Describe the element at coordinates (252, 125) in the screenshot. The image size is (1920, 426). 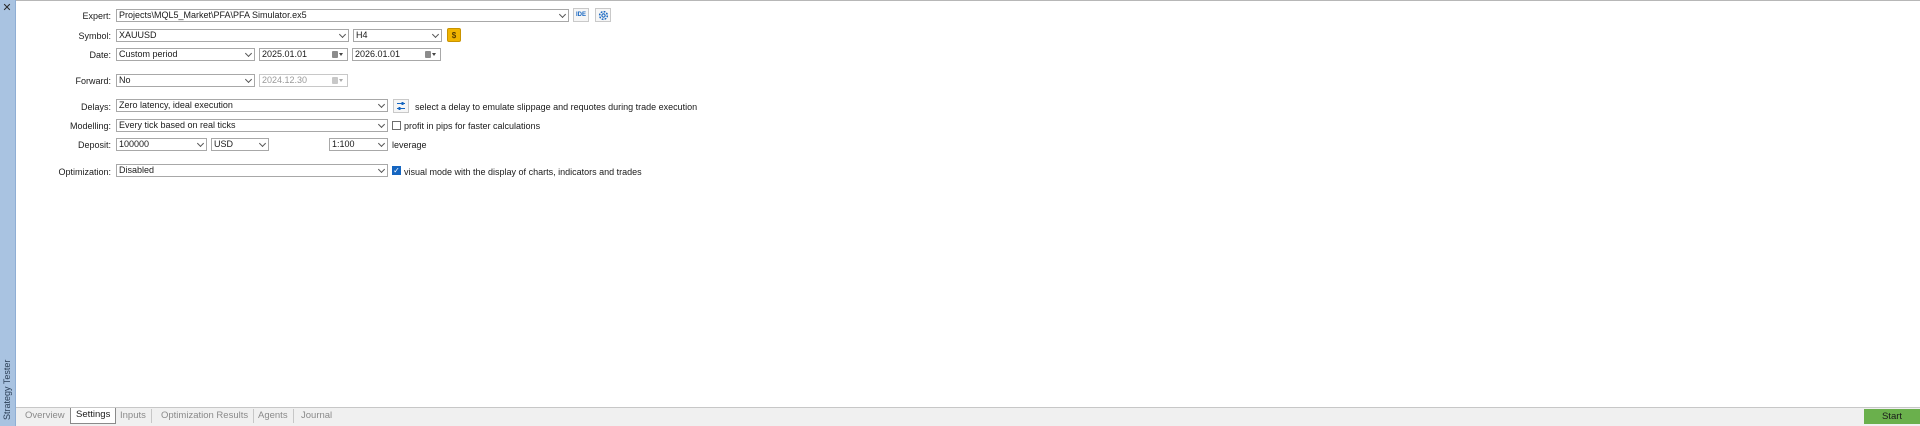
I see `modelling-select: Every tick based on real ticks` at that location.